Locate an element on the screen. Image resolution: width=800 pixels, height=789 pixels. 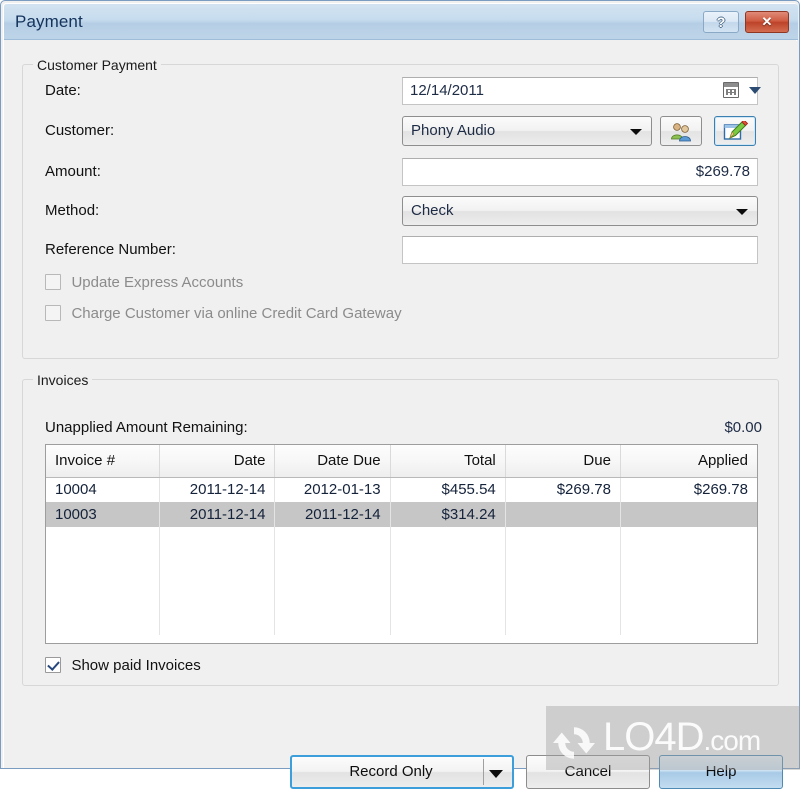
unapplied-amount-value: $0.00 is located at coordinates (743, 427).